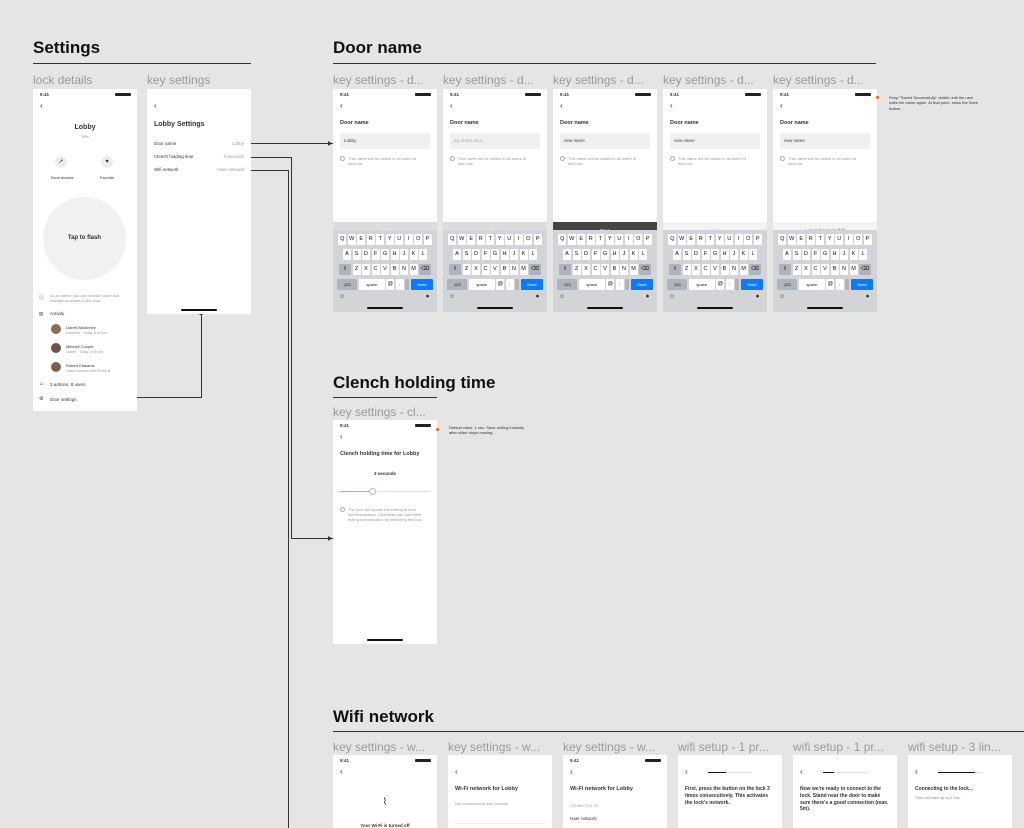  What do you see at coordinates (681, 239) in the screenshot?
I see `key: W` at bounding box center [681, 239].